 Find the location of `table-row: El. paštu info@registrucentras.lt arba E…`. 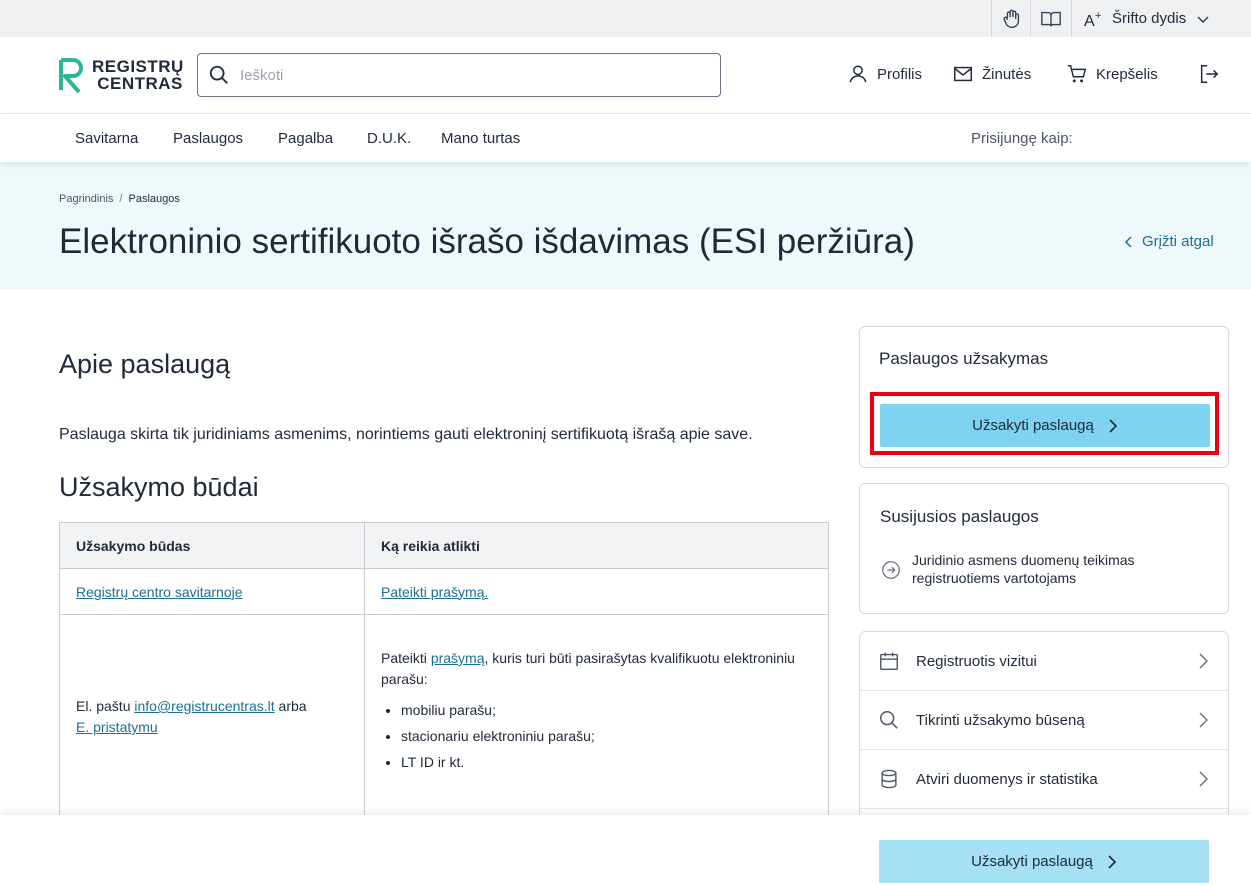

table-row: El. paštu info@registrucentras.lt arba E… is located at coordinates (444, 717).